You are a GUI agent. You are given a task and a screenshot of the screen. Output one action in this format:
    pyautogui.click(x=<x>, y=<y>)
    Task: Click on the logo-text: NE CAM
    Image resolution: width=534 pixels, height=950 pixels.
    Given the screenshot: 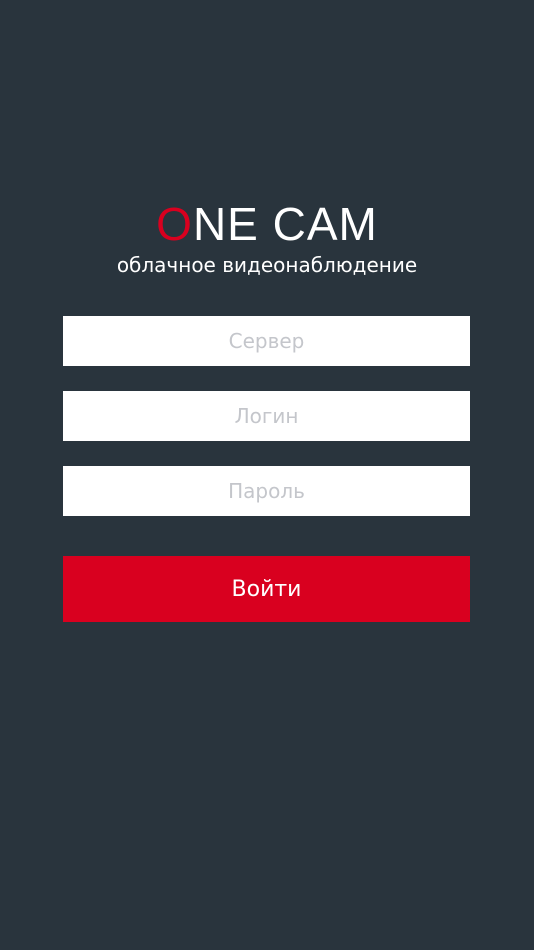 What is the action you would take?
    pyautogui.click(x=285, y=224)
    